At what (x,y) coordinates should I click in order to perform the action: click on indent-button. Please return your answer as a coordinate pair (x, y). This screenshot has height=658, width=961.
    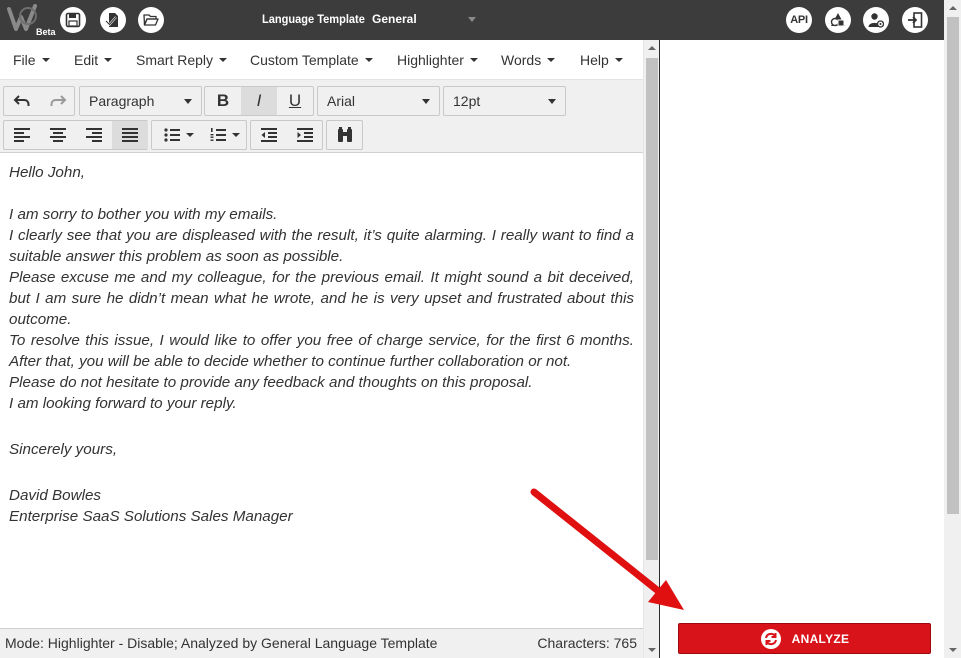
    Looking at the image, I should click on (305, 135).